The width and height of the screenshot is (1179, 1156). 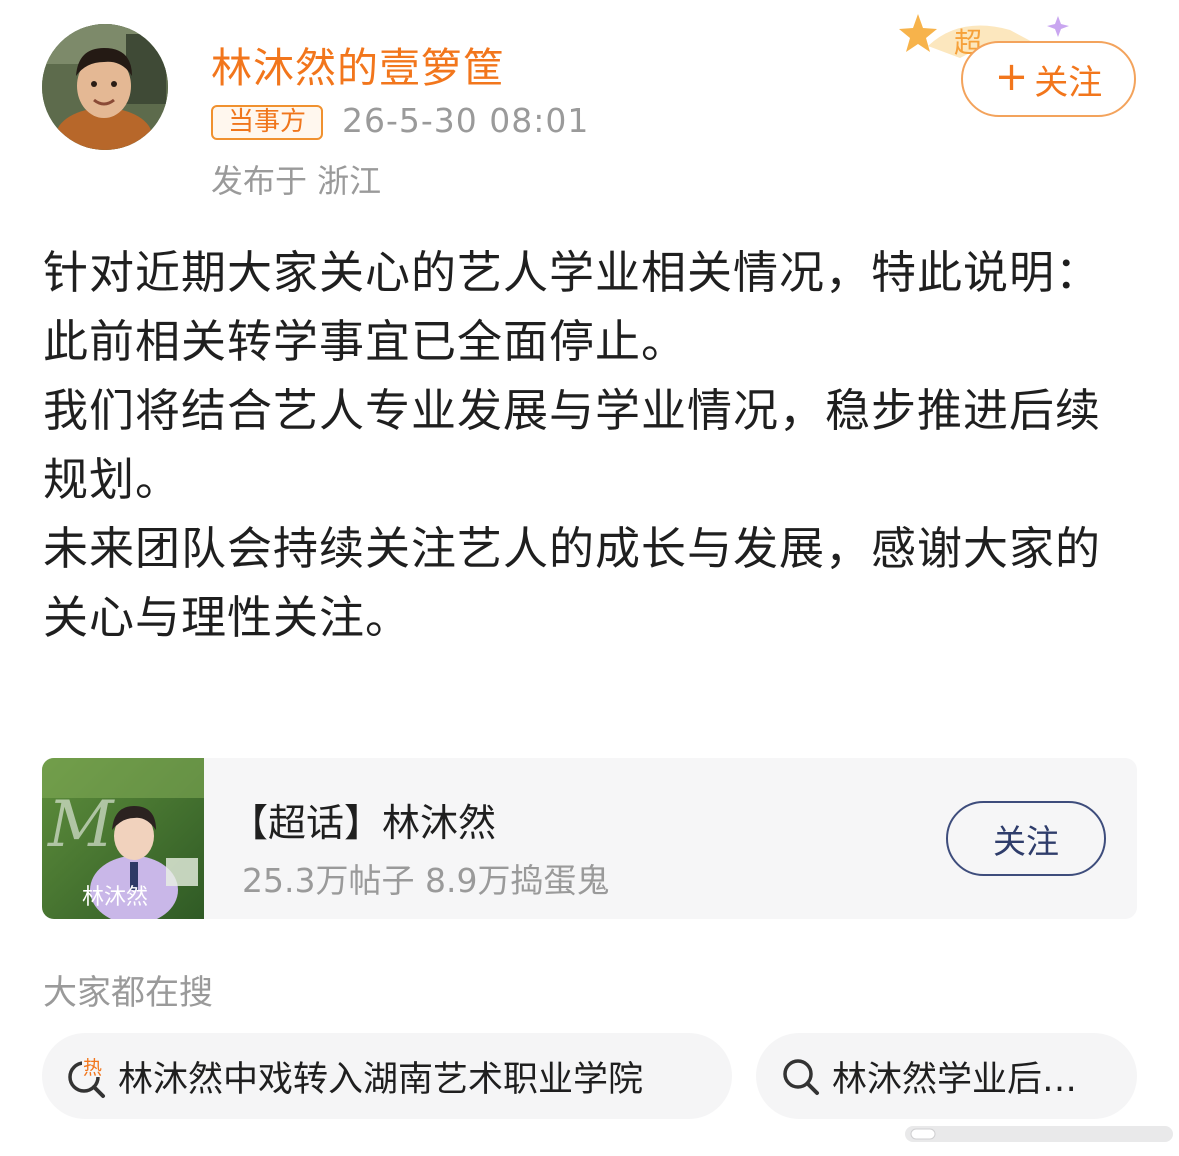 I want to click on topic-cover-caption: 林沐然, so click(x=115, y=897).